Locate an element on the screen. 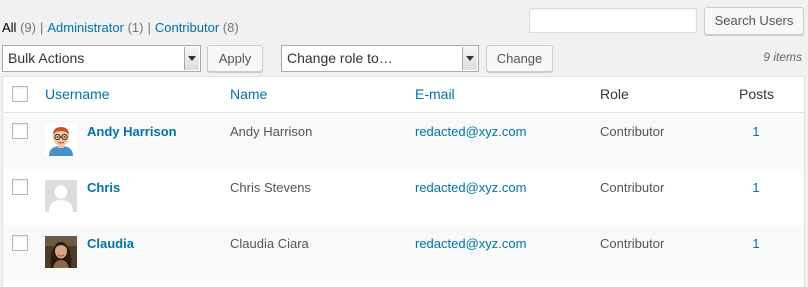 The width and height of the screenshot is (808, 287). username-link: Claudia is located at coordinates (110, 243).